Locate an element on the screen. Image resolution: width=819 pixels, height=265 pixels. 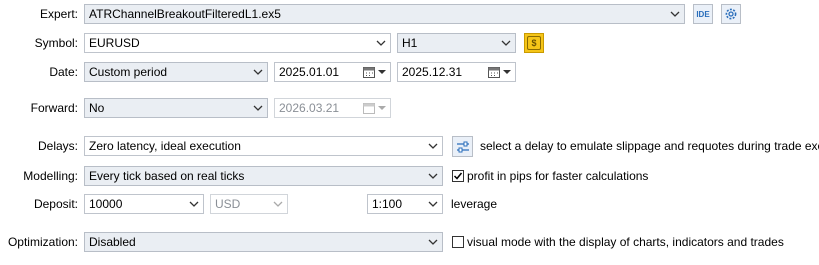
expert-settings-button is located at coordinates (731, 14).